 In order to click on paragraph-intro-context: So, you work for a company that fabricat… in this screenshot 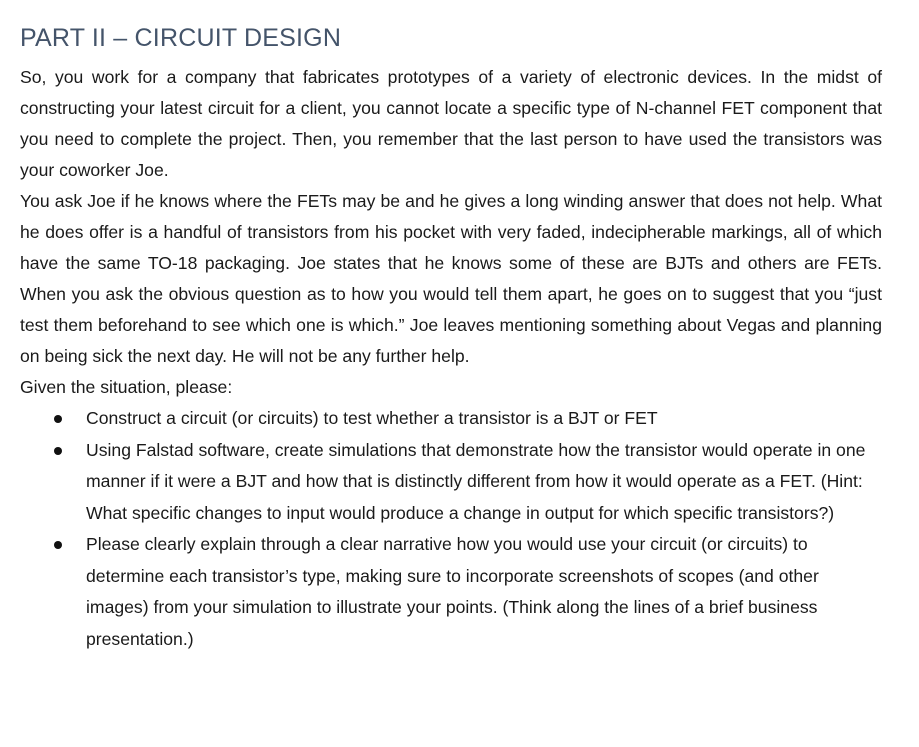, I will do `click(451, 123)`.